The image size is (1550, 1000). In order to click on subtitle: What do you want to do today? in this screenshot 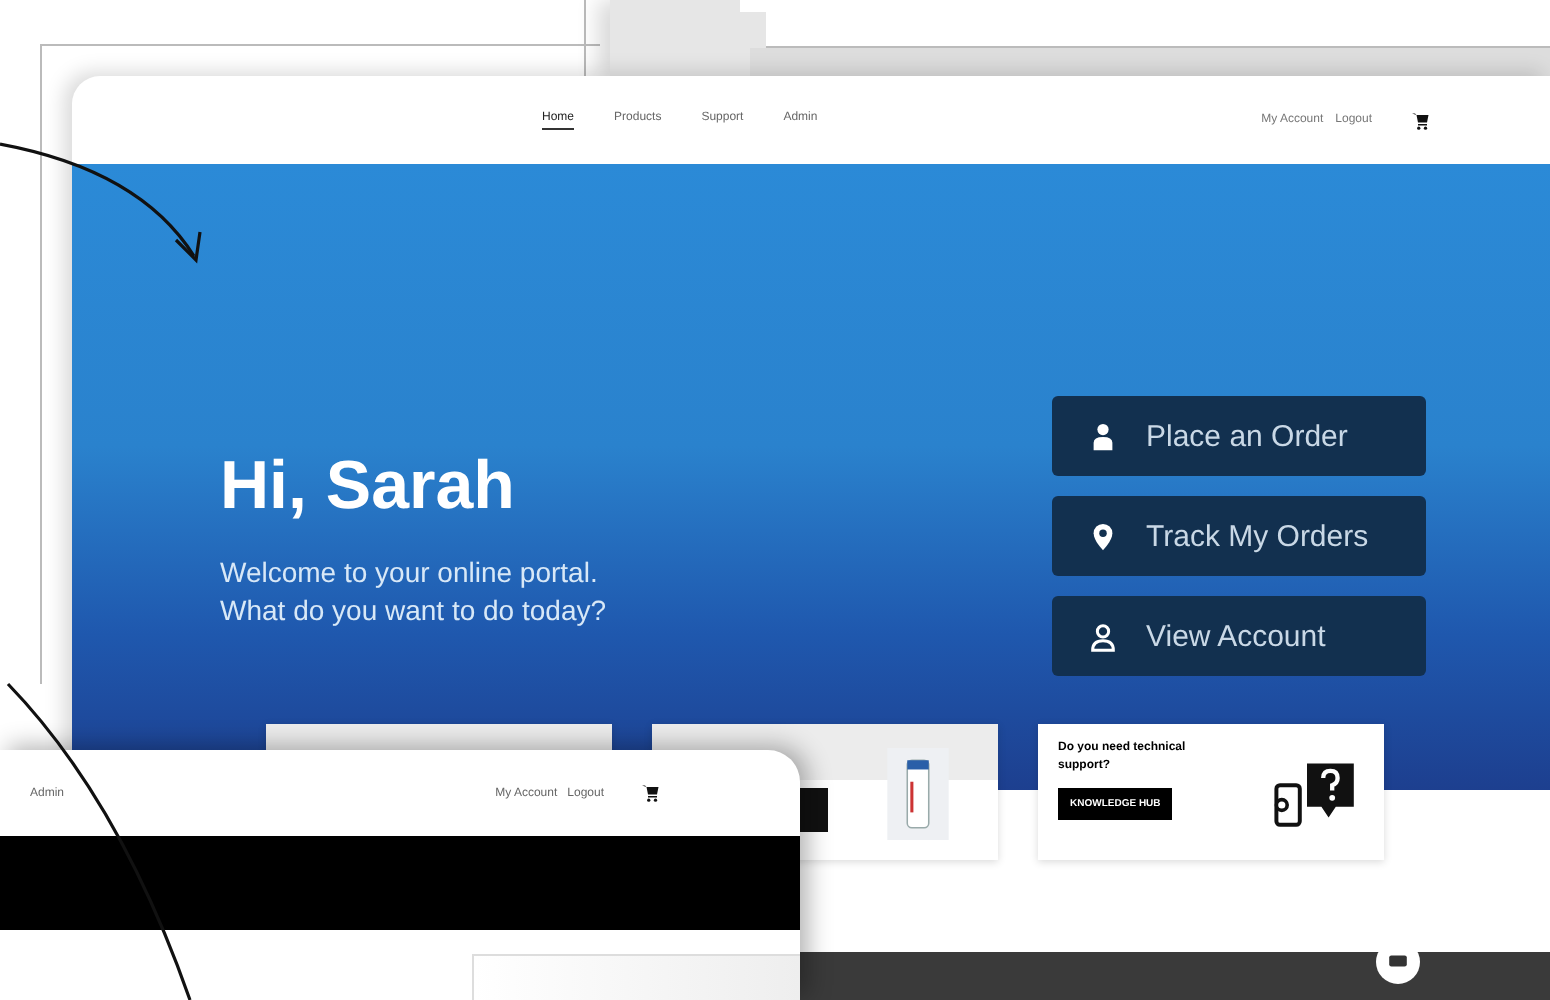, I will do `click(413, 611)`.